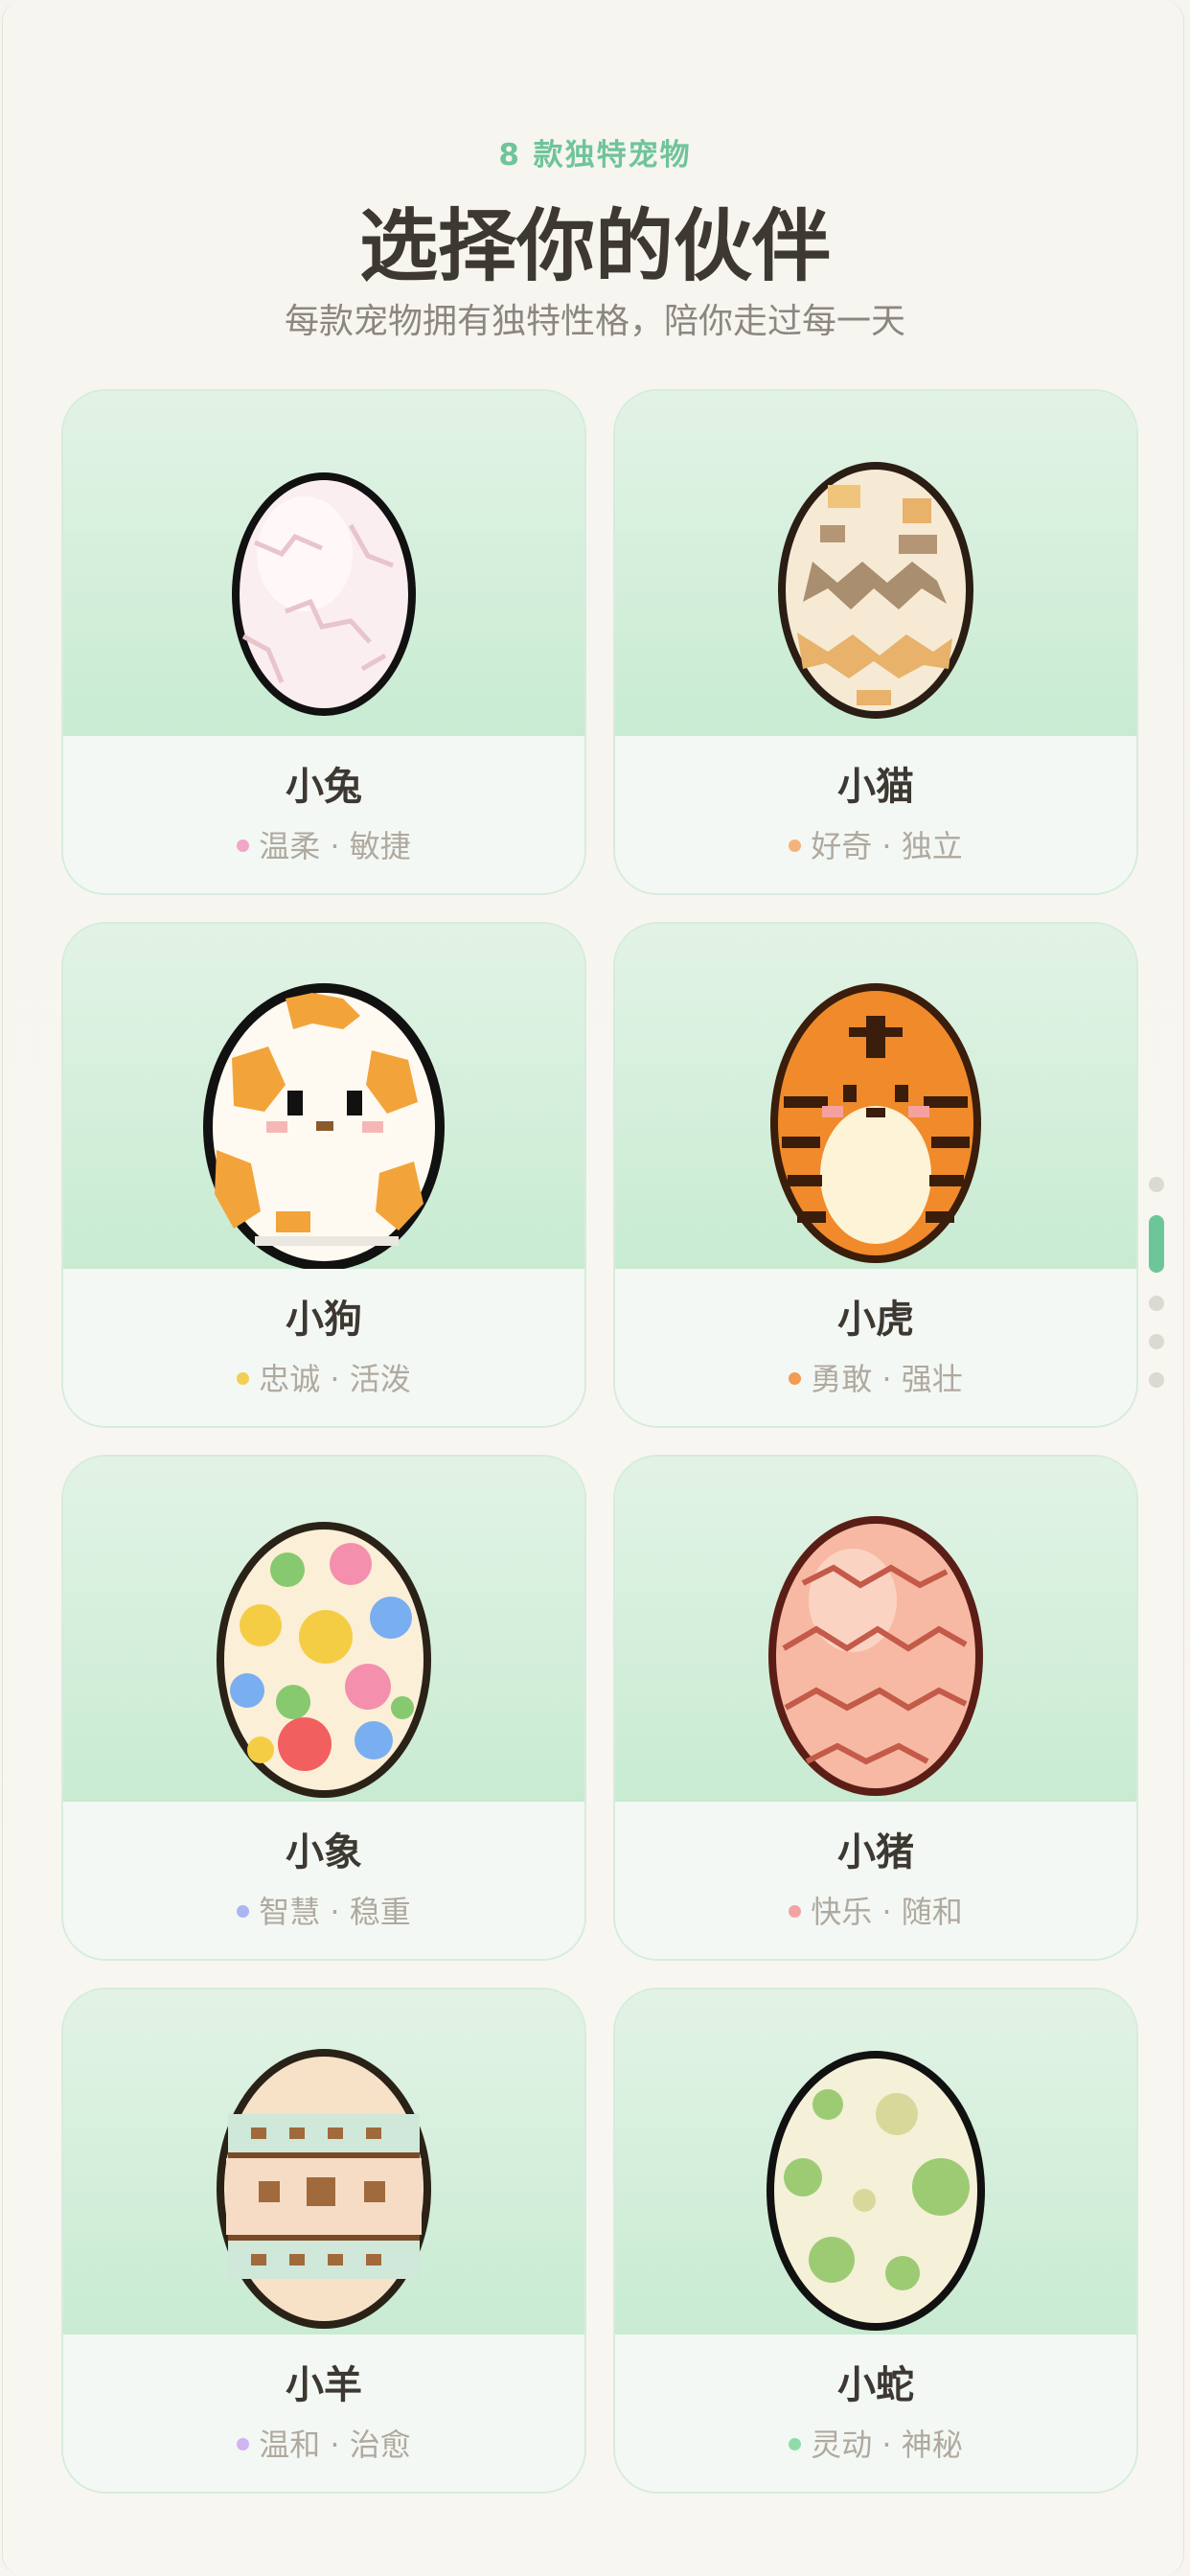  I want to click on pet-info: 小虎 勇敢 · 强壮, so click(875, 1347).